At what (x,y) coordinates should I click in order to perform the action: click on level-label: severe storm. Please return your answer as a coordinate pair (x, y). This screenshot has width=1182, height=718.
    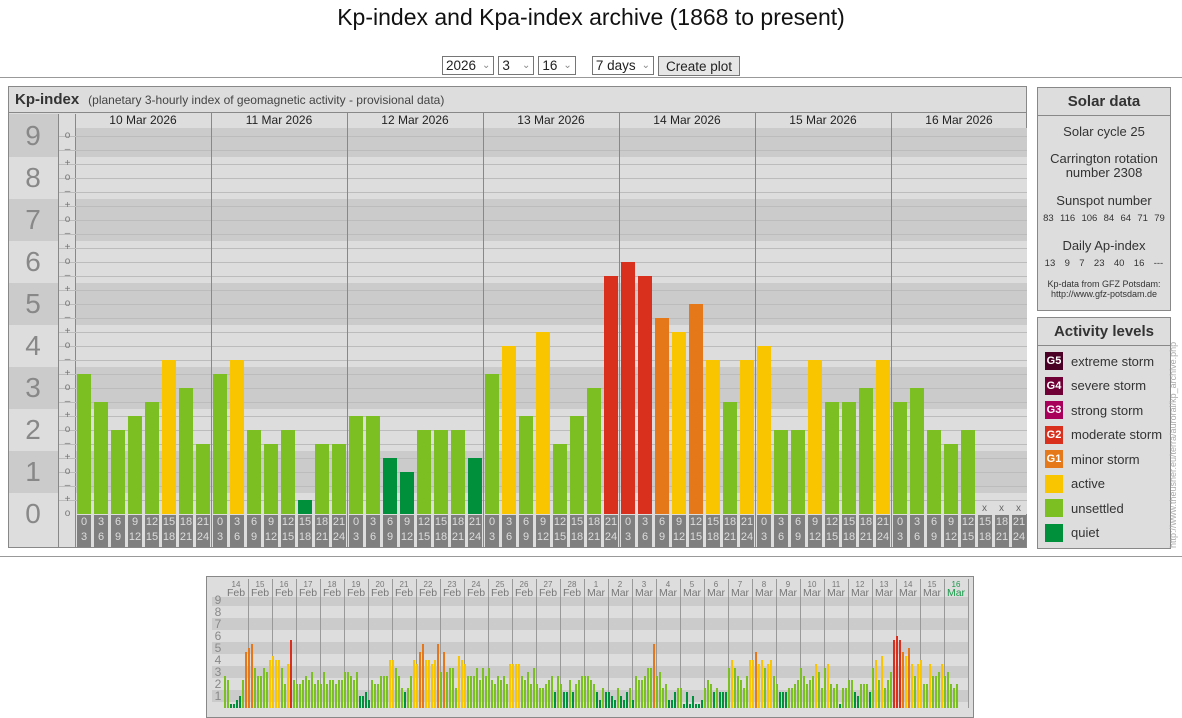
    Looking at the image, I should click on (1109, 385).